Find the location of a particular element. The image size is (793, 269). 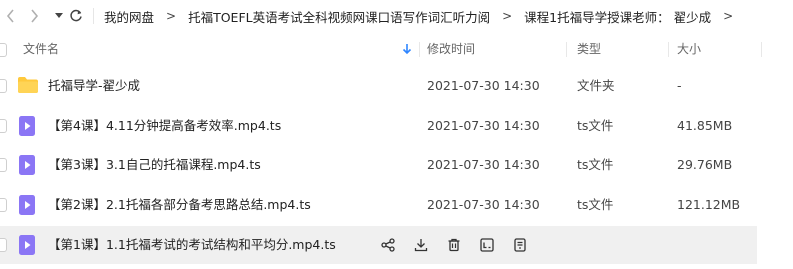

file-name: 【第2课】2.1托福各部分备考思路总结.mp4.ts is located at coordinates (179, 205).